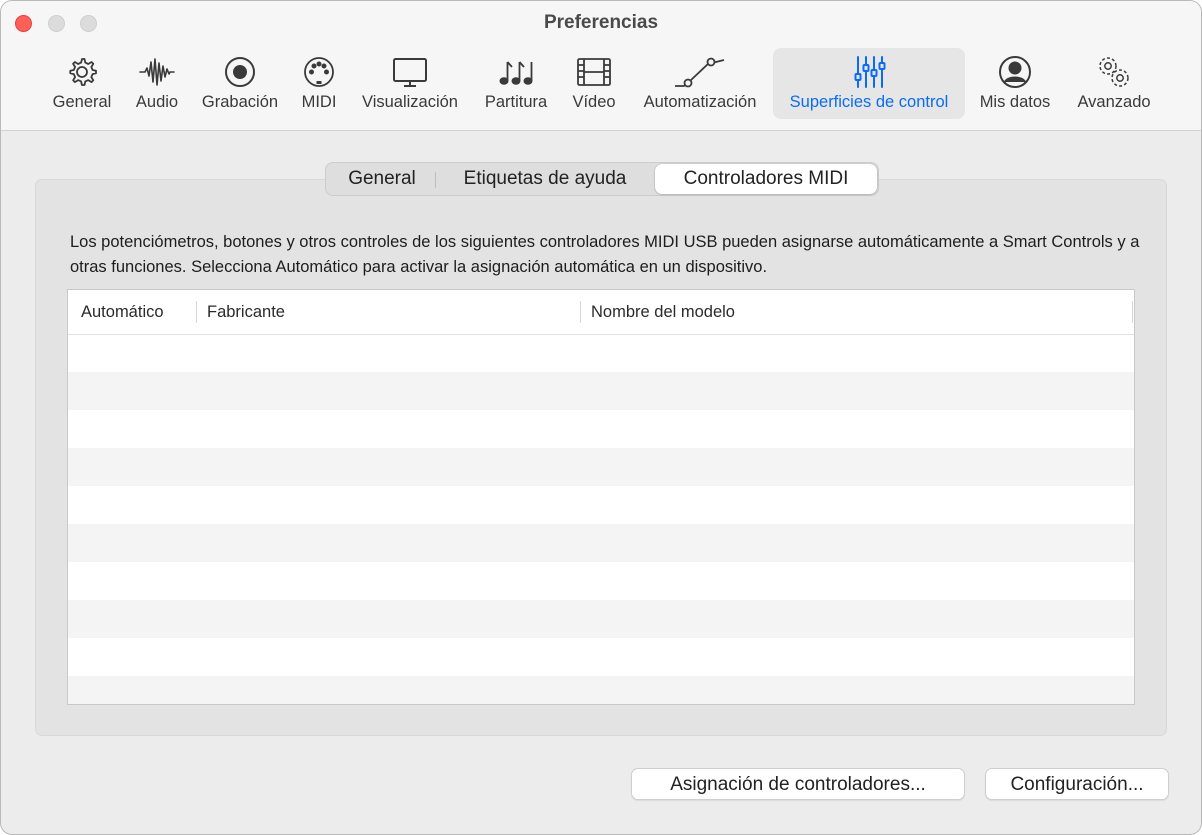 This screenshot has width=1202, height=835. I want to click on toolbar-label-control-surfaces: Superficies de control, so click(869, 102).